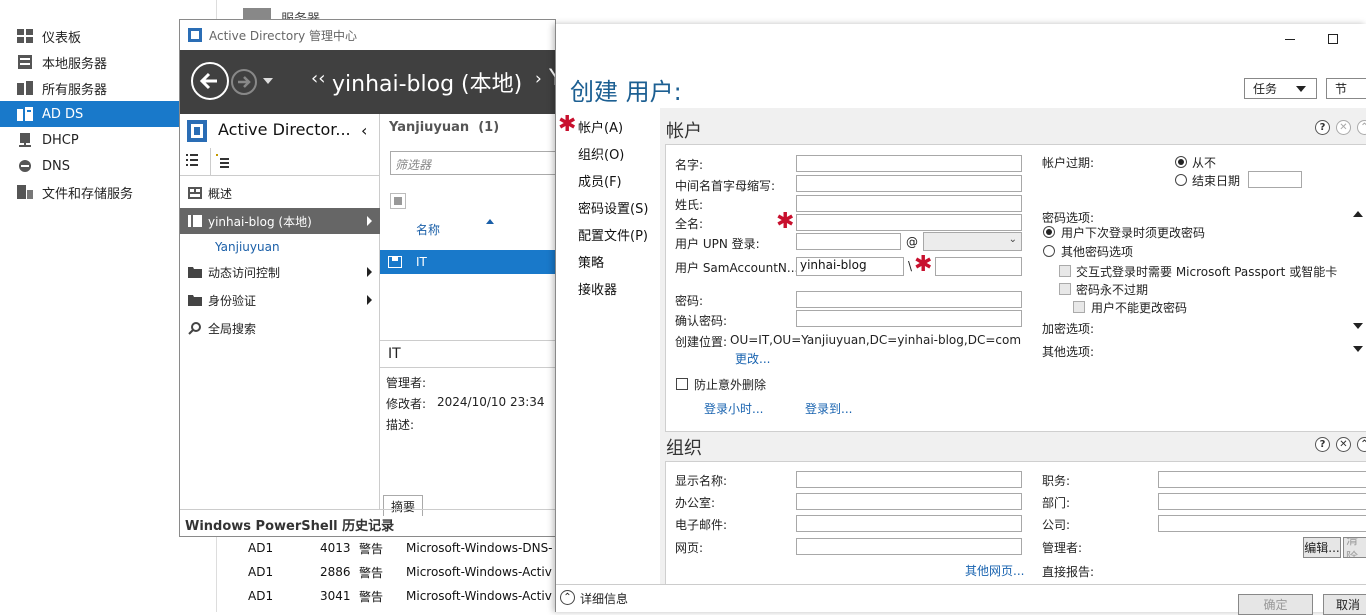 The image size is (1366, 615). I want to click on nav-member-of: 成员(F), so click(600, 180).